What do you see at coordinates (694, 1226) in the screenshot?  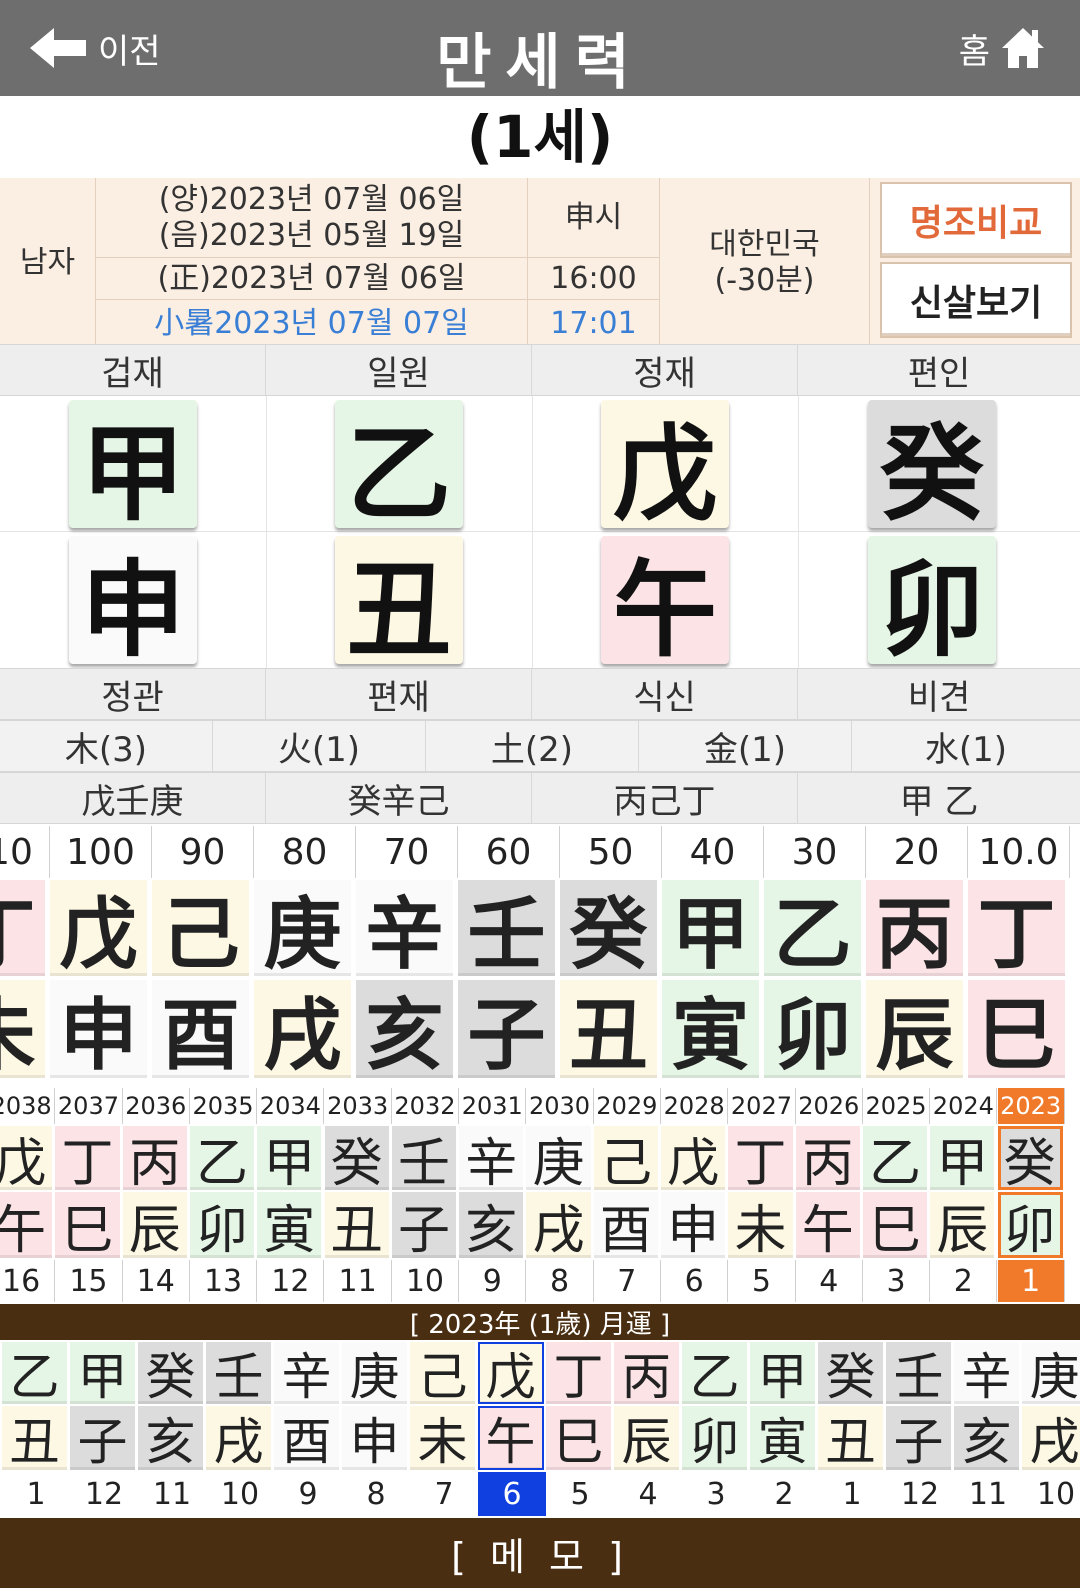 I see `yearly-branch: 申` at bounding box center [694, 1226].